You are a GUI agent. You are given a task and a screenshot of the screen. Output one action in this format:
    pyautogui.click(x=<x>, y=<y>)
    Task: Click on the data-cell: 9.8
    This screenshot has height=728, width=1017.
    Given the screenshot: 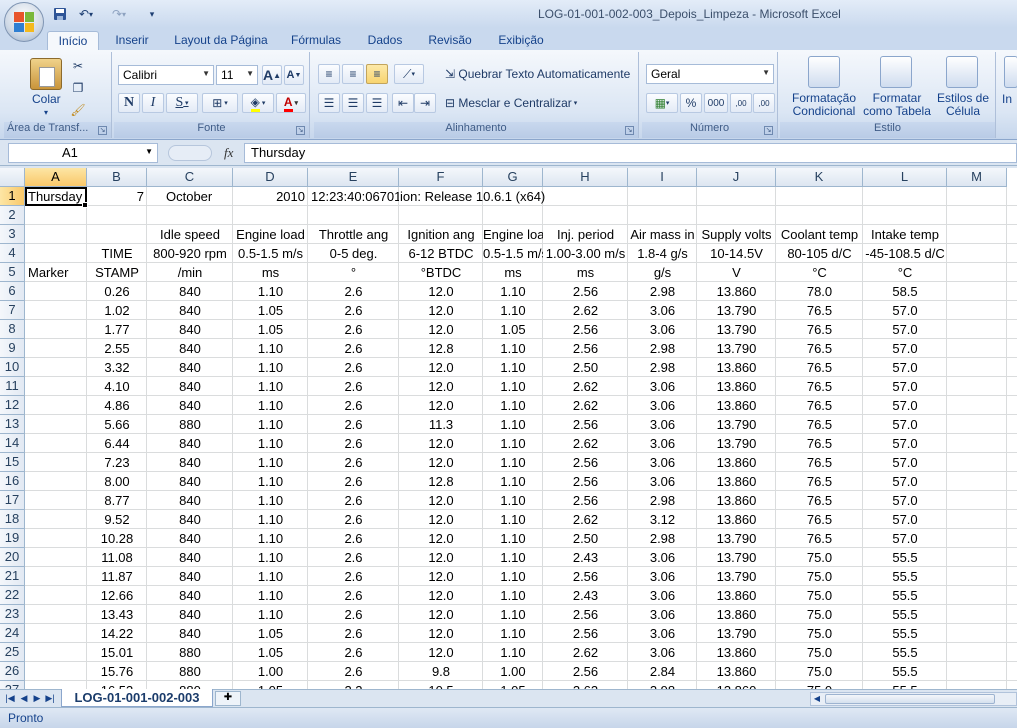 What is the action you would take?
    pyautogui.click(x=441, y=671)
    